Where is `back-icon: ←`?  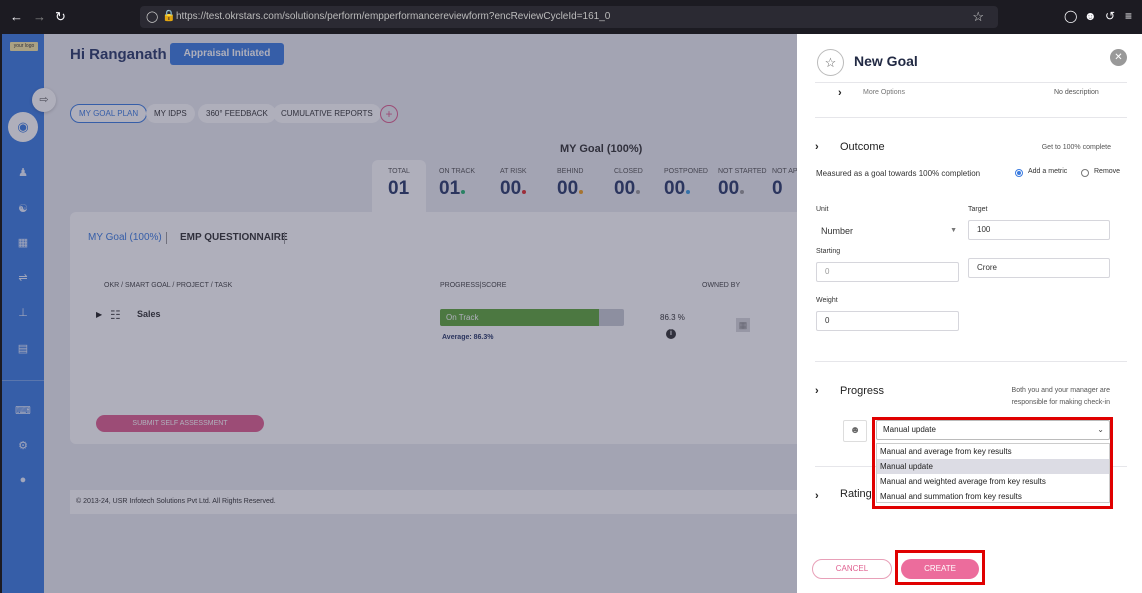
back-icon: ← is located at coordinates (16, 16).